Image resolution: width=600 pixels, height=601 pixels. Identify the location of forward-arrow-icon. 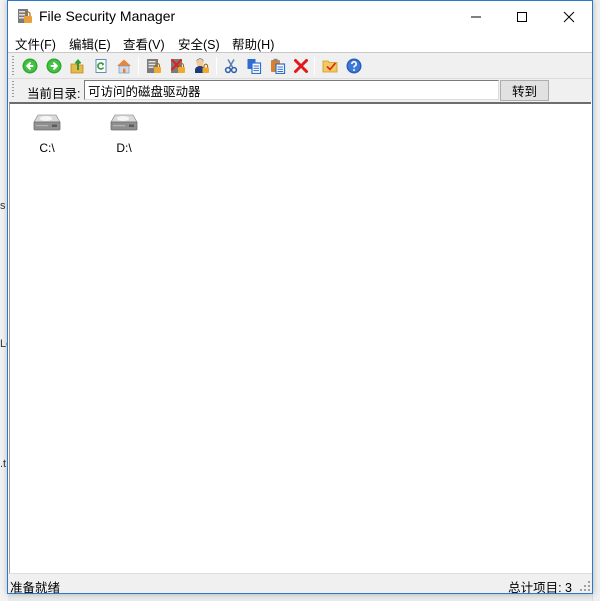
(54, 66).